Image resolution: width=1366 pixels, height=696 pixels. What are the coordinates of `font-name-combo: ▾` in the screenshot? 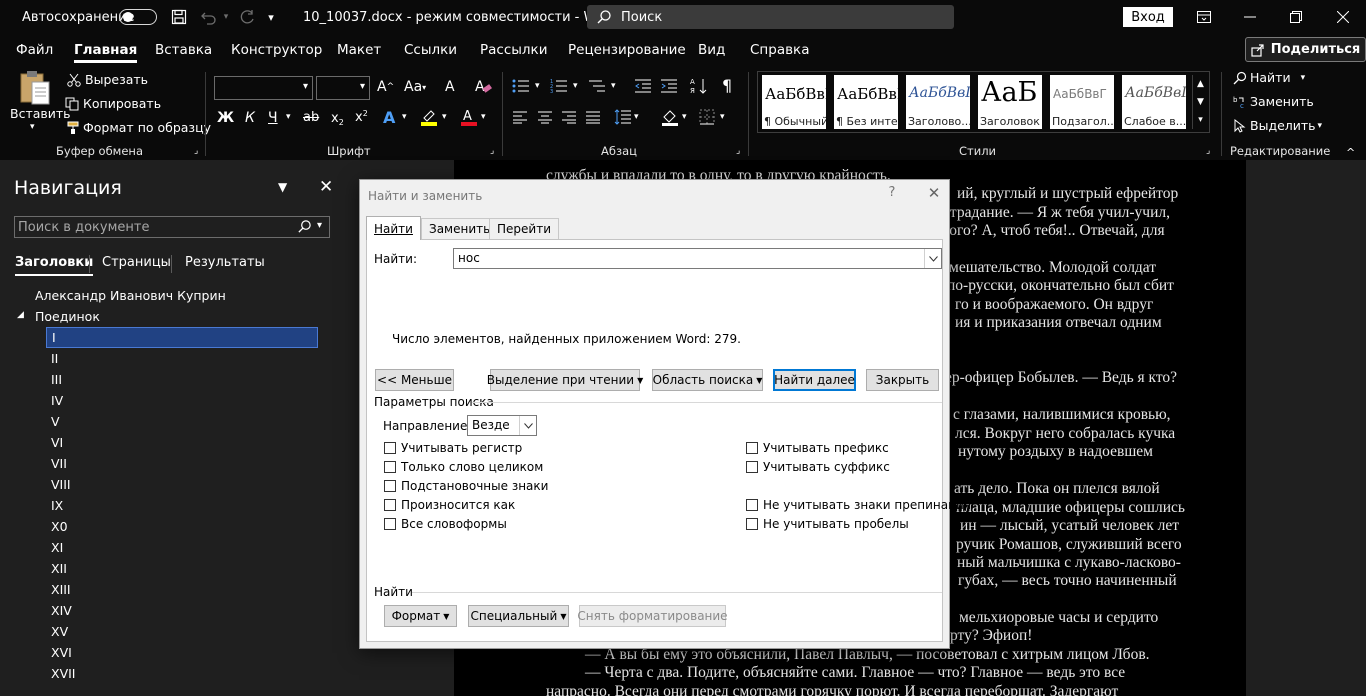 It's located at (263, 88).